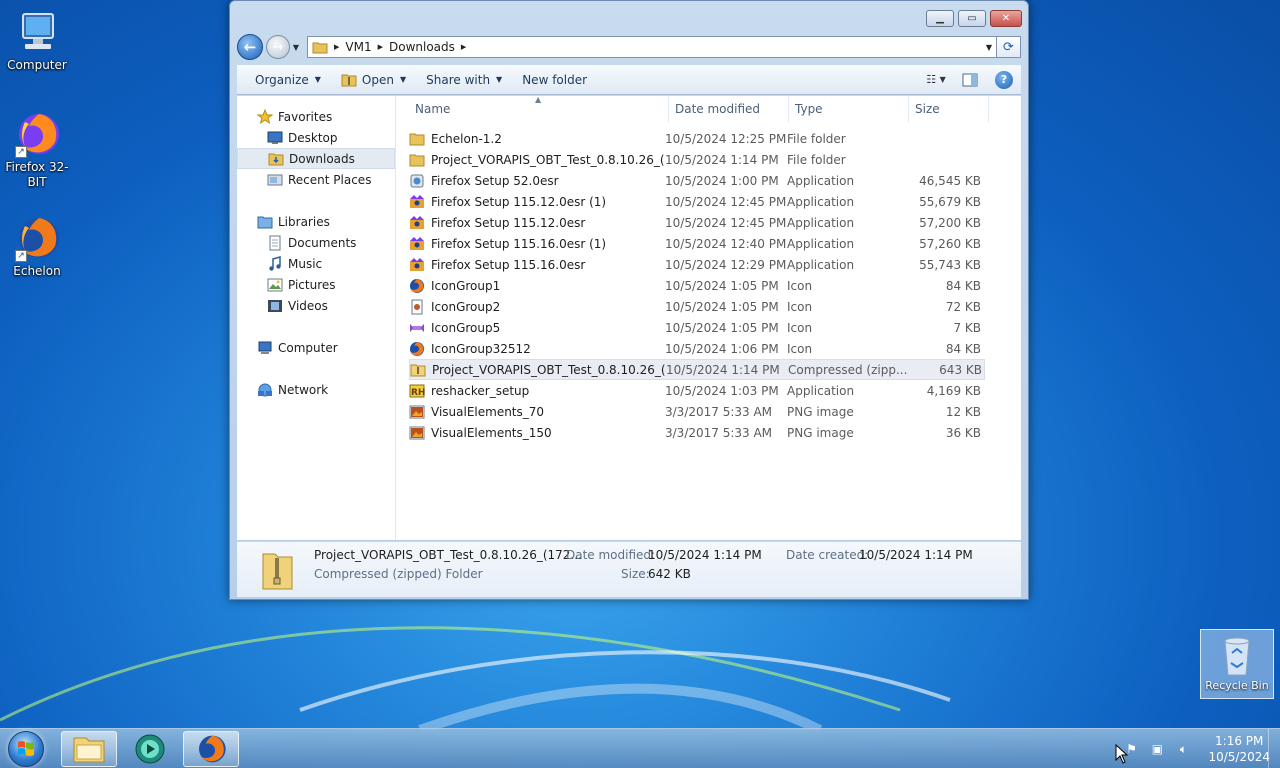  Describe the element at coordinates (820, 411) in the screenshot. I see `file-type: PNG image` at that location.